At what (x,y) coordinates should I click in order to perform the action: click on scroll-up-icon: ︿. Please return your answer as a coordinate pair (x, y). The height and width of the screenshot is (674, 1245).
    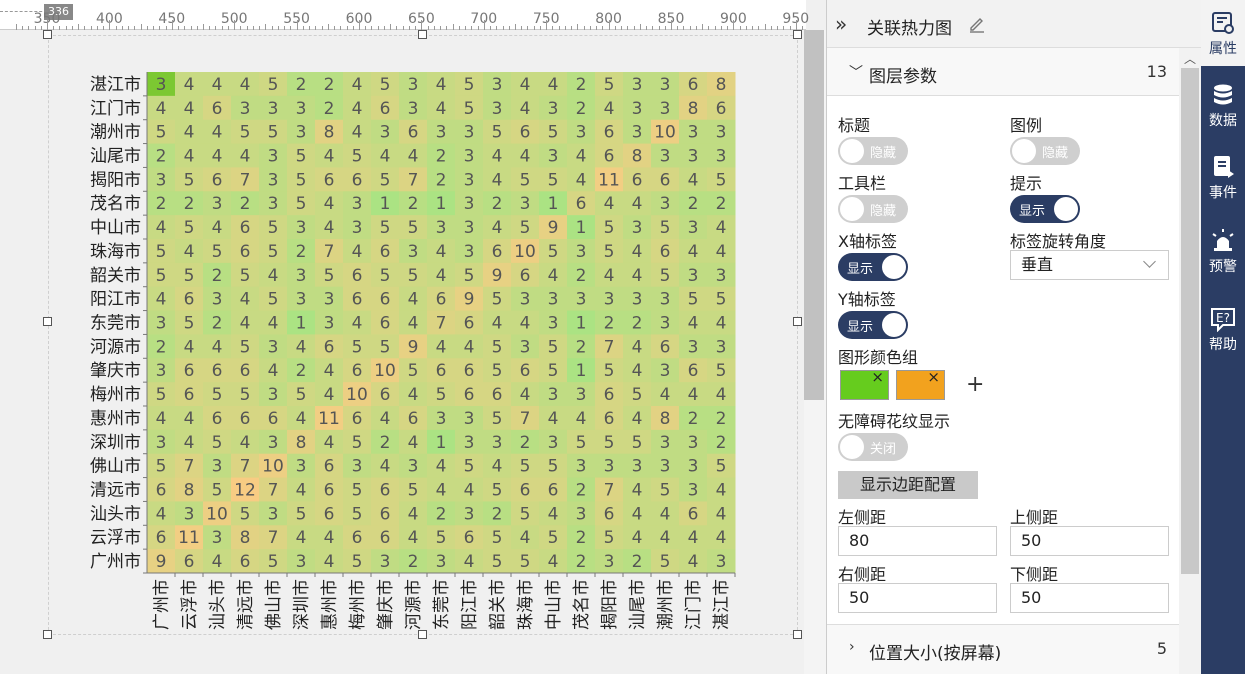
    Looking at the image, I should click on (1190, 58).